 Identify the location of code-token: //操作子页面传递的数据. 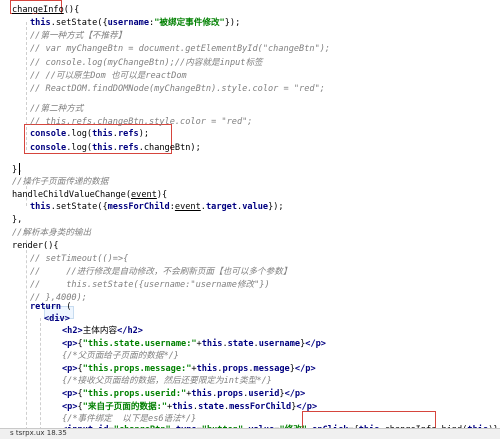
(60, 182).